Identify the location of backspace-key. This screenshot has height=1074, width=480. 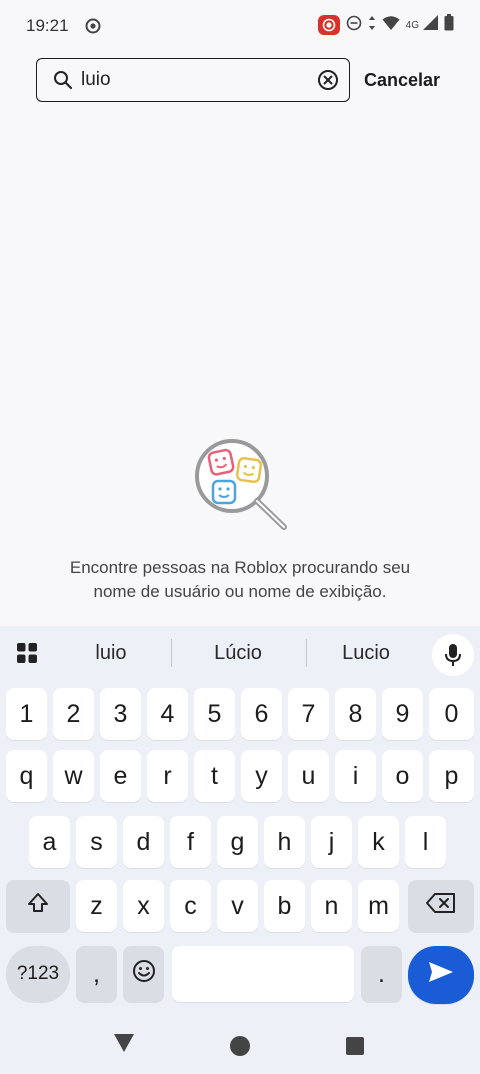
(441, 906).